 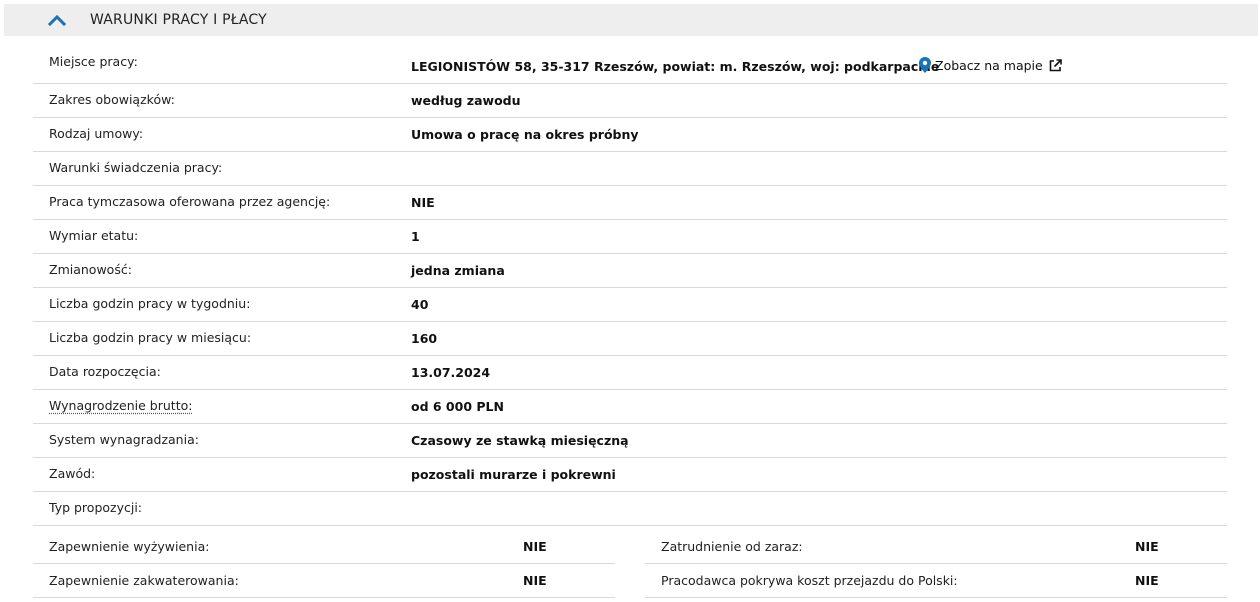 What do you see at coordinates (129, 546) in the screenshot?
I see `detail-label: Zapewnienie wyżywienia:` at bounding box center [129, 546].